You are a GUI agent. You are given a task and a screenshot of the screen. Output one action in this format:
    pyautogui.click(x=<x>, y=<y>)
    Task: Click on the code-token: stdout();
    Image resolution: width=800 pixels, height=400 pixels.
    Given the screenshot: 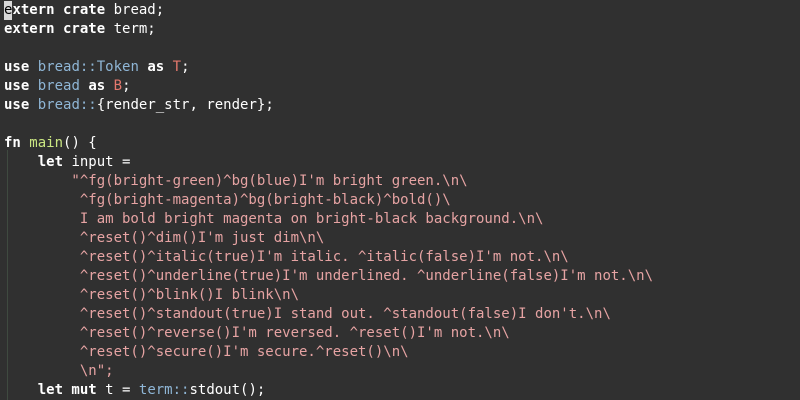 What is the action you would take?
    pyautogui.click(x=227, y=390)
    